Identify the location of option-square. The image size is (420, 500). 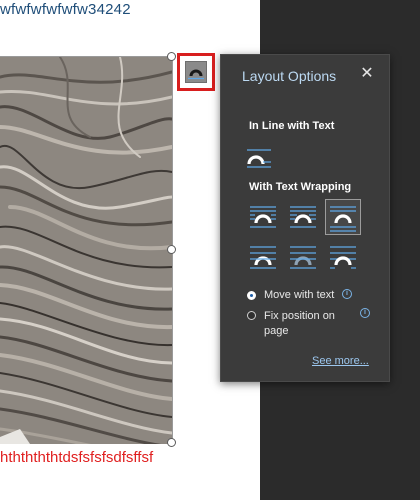
(263, 217).